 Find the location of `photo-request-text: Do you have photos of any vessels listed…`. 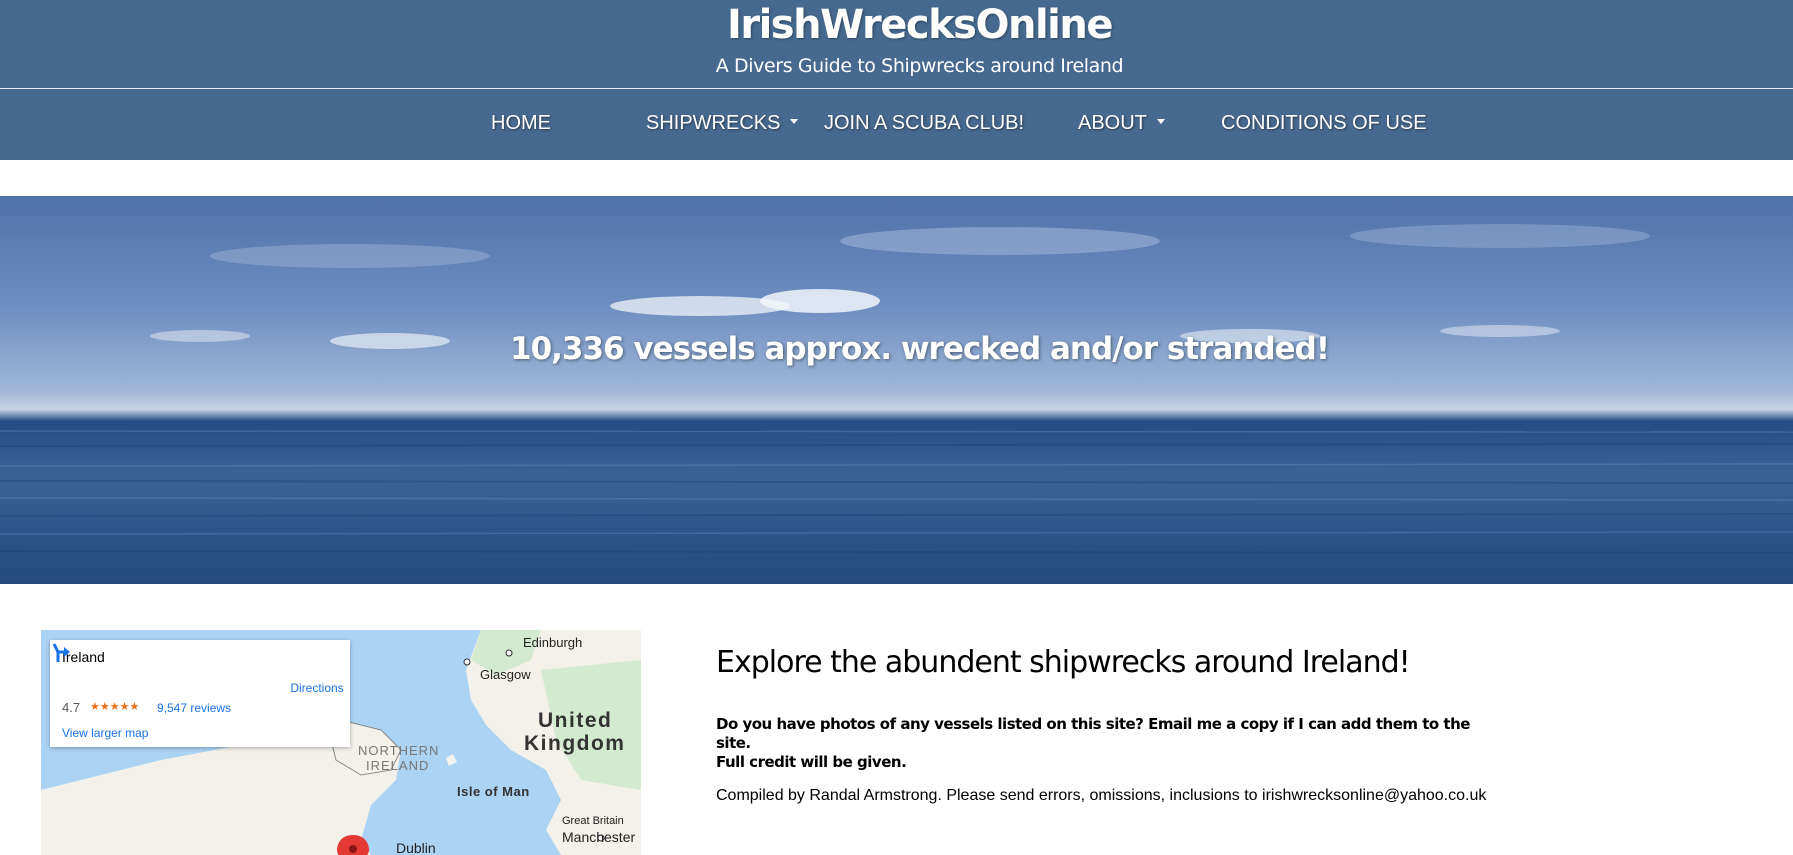

photo-request-text: Do you have photos of any vessels listed… is located at coordinates (1106, 743).